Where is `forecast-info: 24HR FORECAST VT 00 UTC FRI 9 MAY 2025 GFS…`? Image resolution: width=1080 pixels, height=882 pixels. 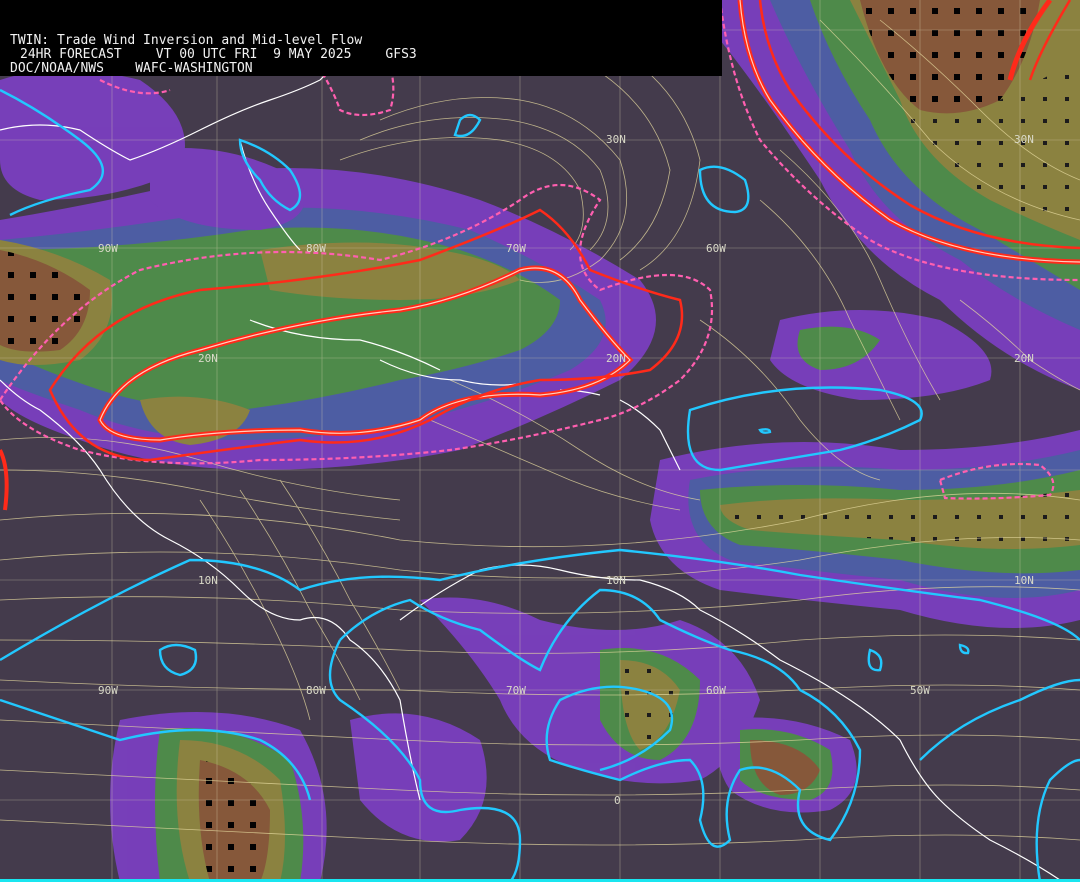
forecast-info: 24HR FORECAST VT 00 UTC FRI 9 MAY 2025 GFS… is located at coordinates (235, 54).